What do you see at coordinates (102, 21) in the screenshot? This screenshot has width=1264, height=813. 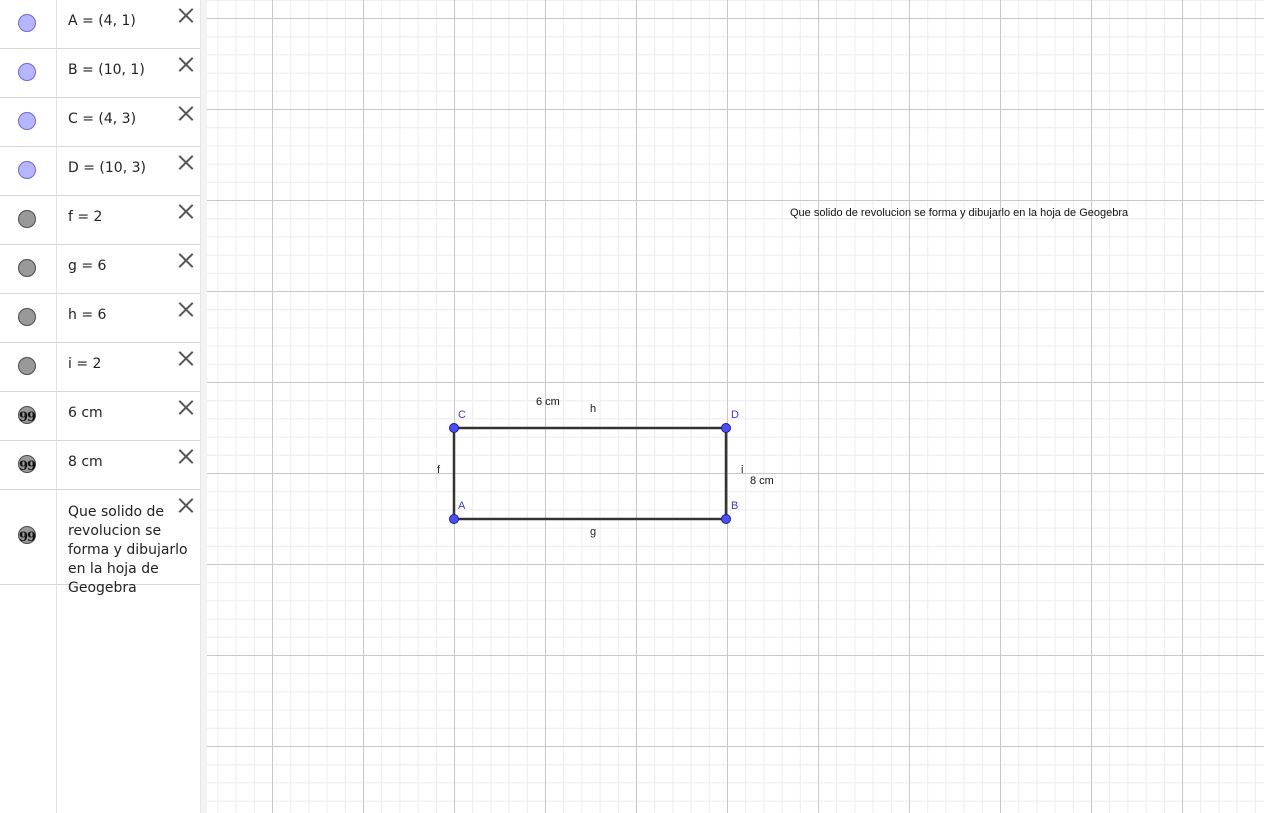 I see `algebra-item-label: A = (4, 1)` at bounding box center [102, 21].